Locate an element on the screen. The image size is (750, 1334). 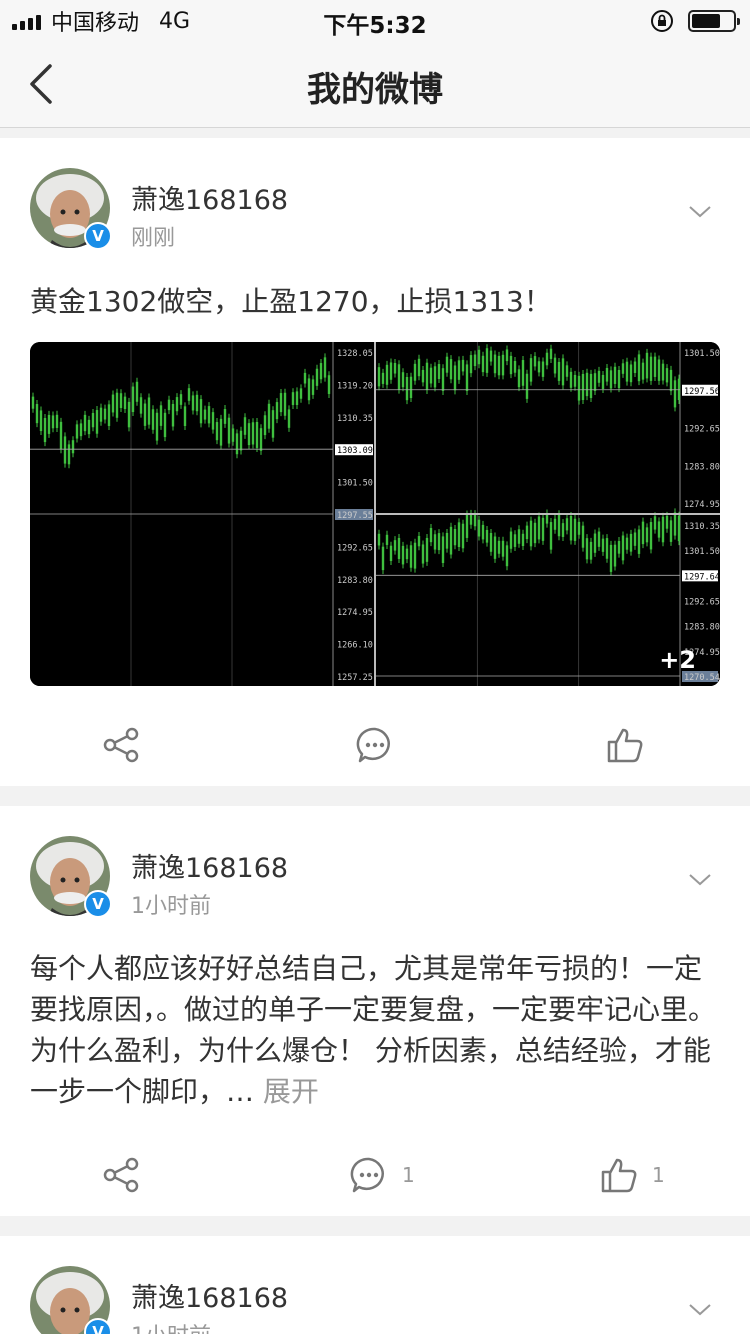
svg-text: 1266.10 is located at coordinates (355, 646).